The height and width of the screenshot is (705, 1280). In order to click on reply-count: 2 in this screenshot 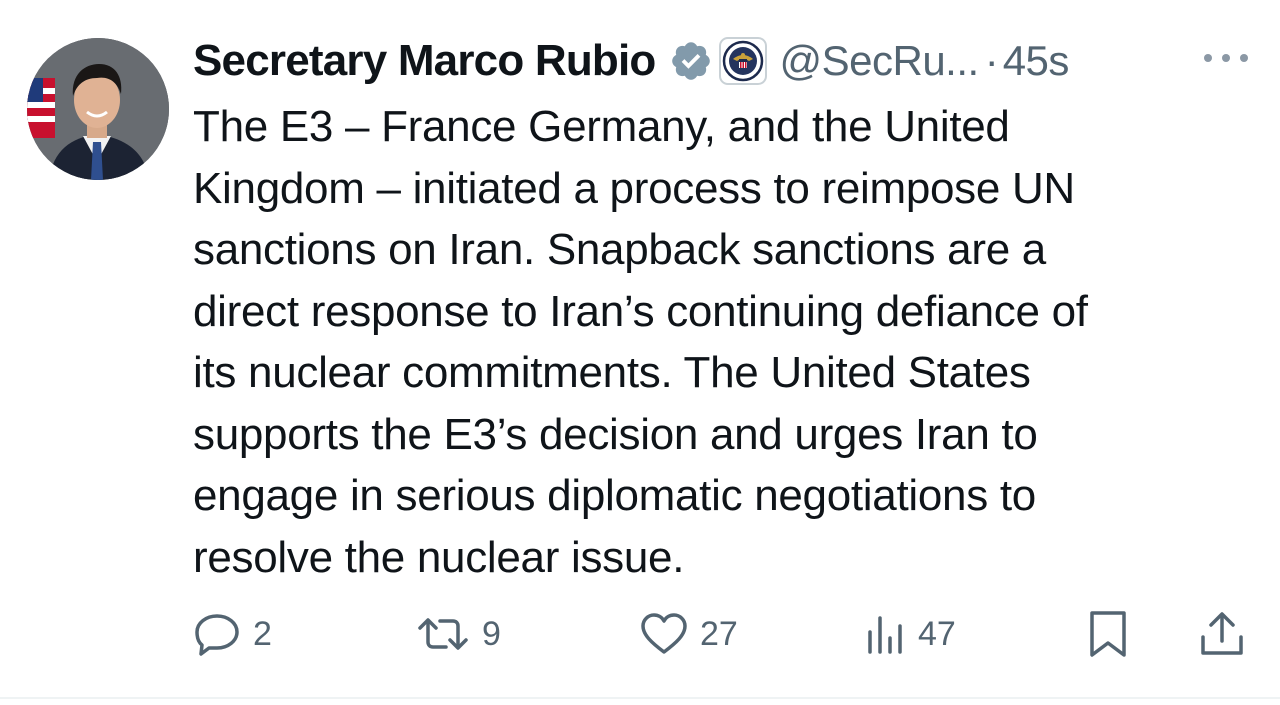, I will do `click(262, 633)`.